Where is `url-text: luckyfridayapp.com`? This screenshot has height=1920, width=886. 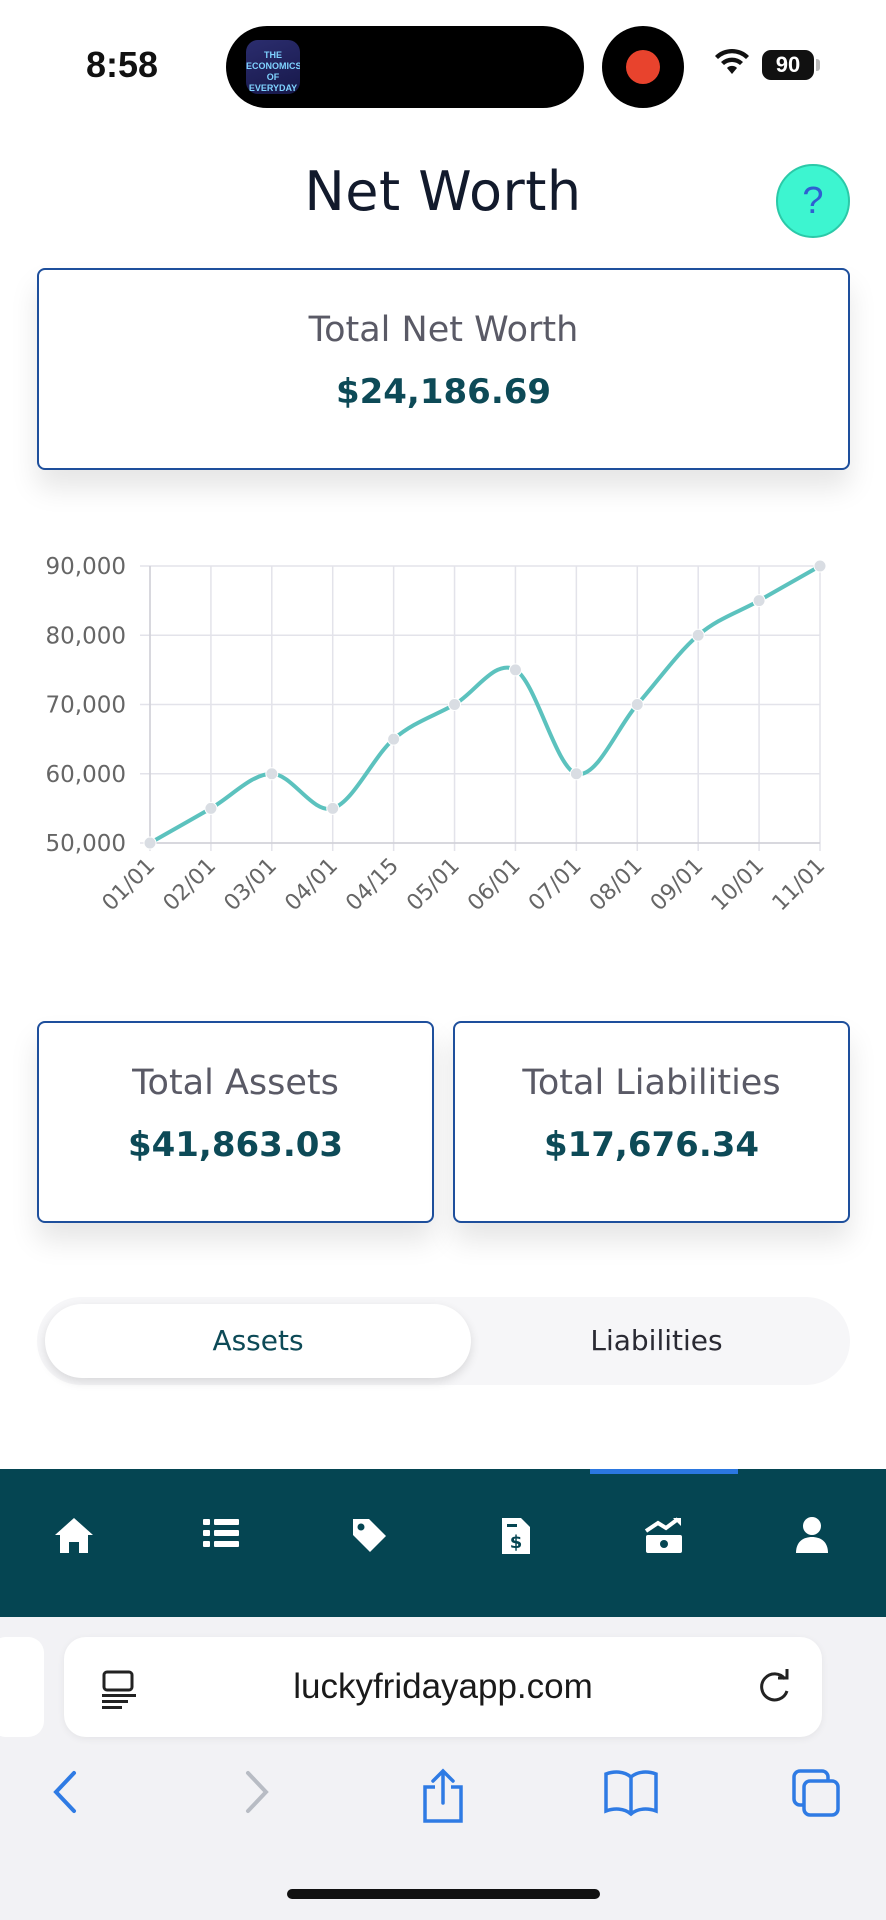
url-text: luckyfridayapp.com is located at coordinates (443, 1686).